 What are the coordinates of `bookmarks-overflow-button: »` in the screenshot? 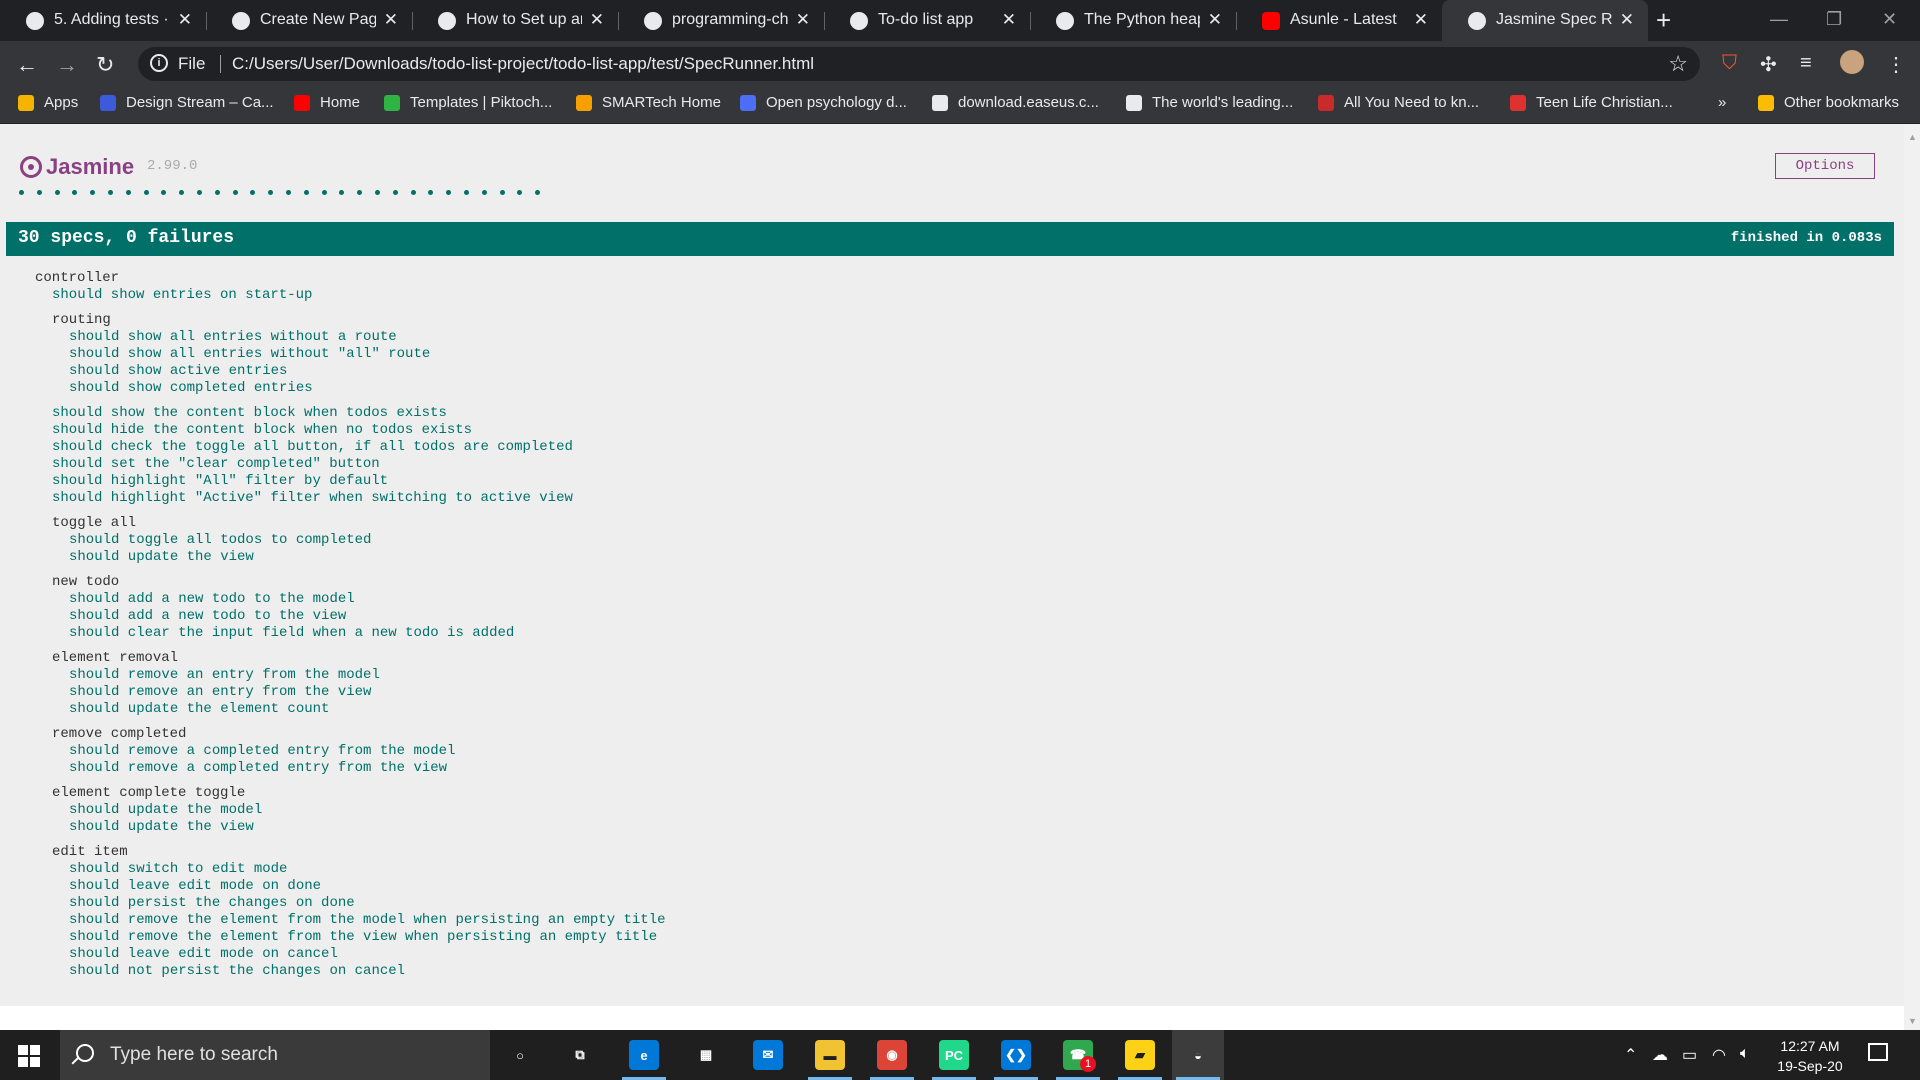 It's located at (1722, 102).